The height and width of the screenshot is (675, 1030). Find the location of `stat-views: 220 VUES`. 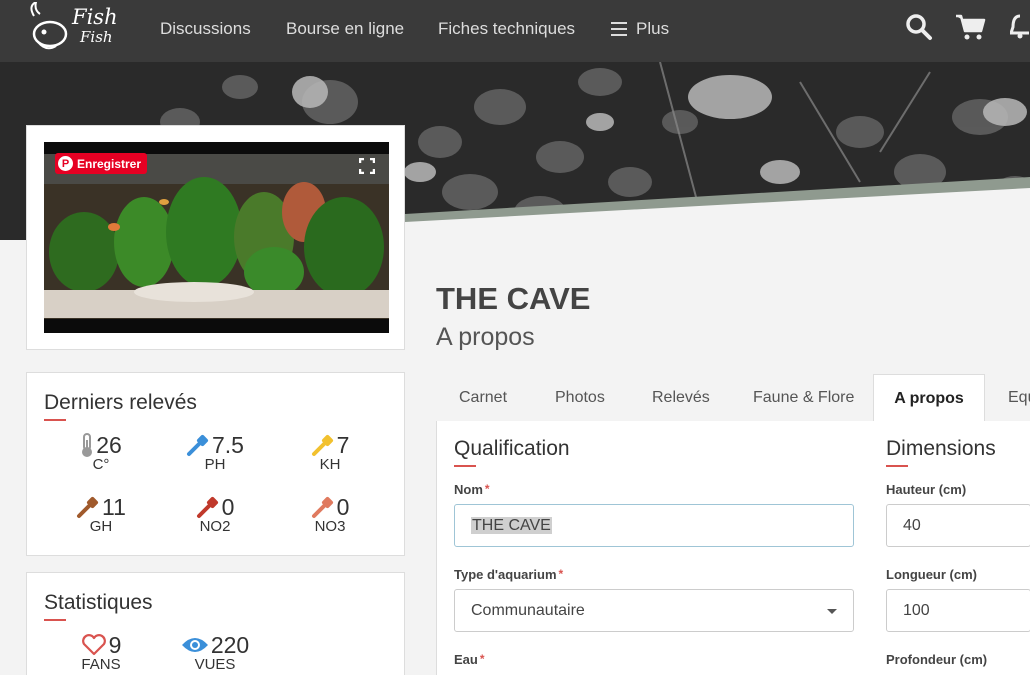

stat-views: 220 VUES is located at coordinates (215, 652).